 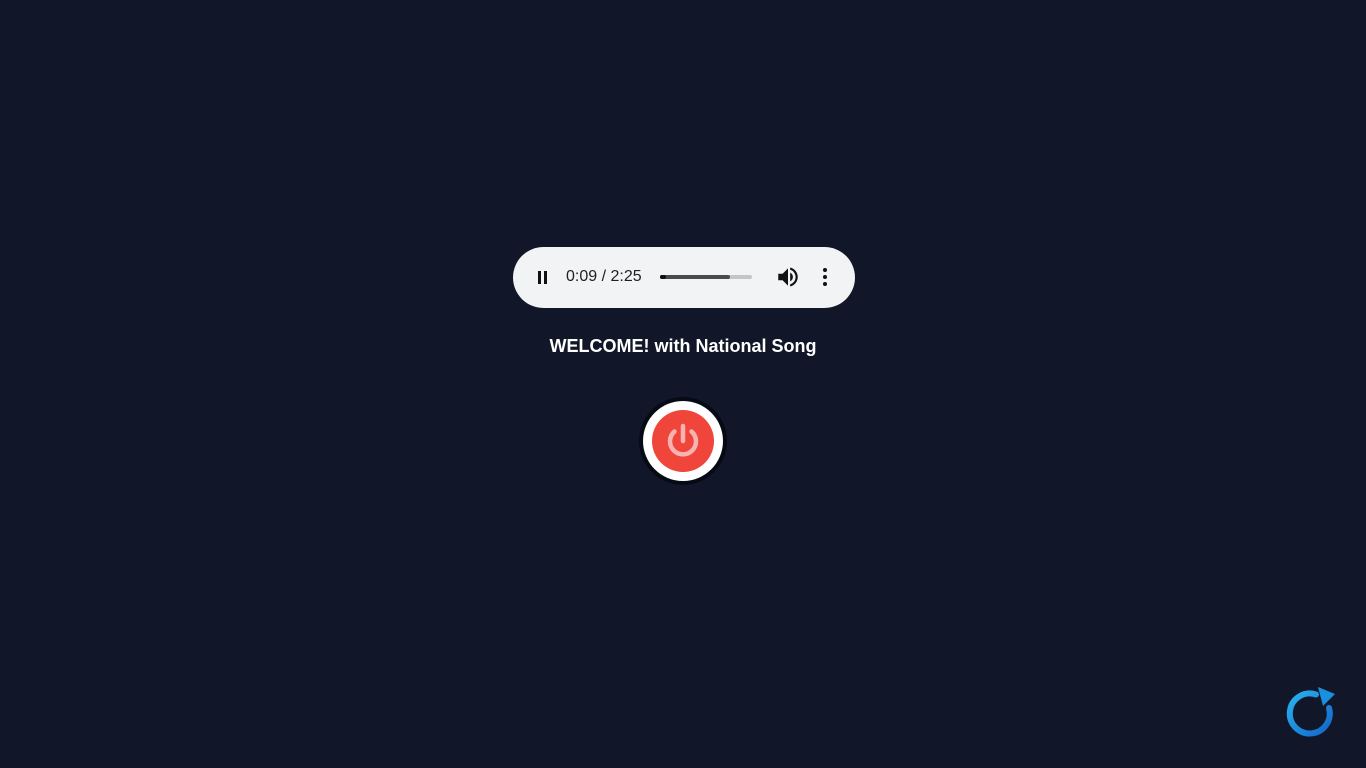 What do you see at coordinates (543, 277) in the screenshot?
I see `pause-button` at bounding box center [543, 277].